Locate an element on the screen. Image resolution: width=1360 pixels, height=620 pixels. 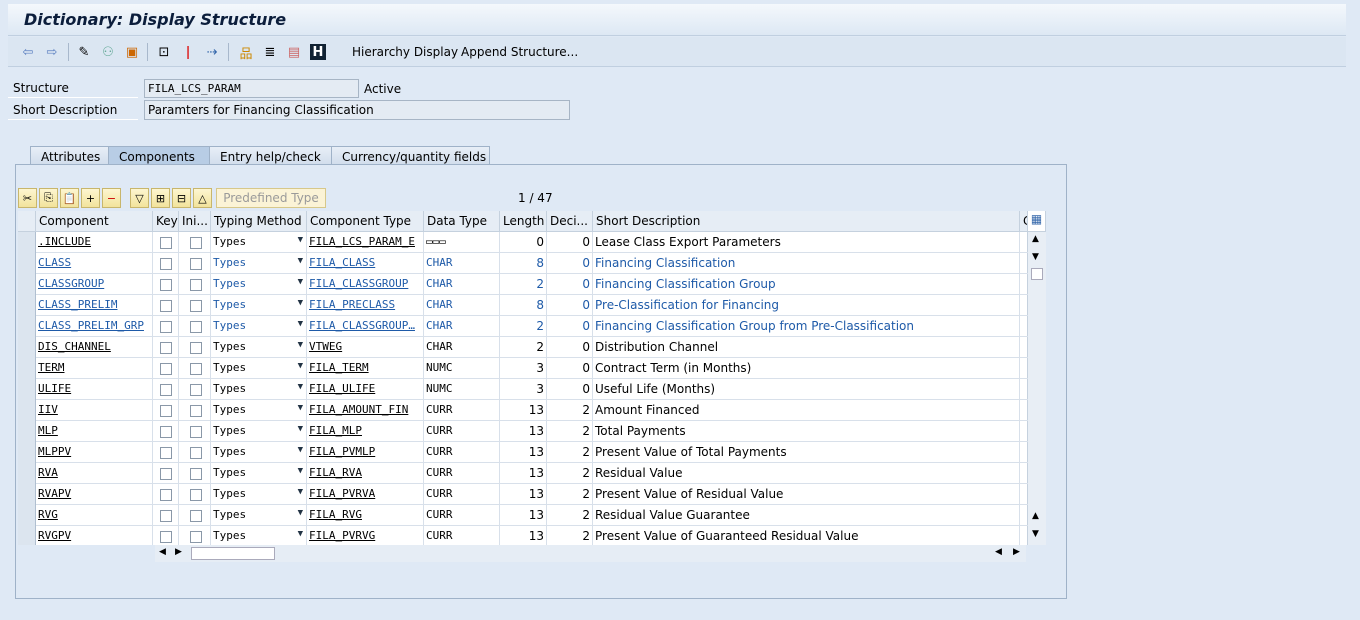
component-cell: RVG is located at coordinates (94, 515).